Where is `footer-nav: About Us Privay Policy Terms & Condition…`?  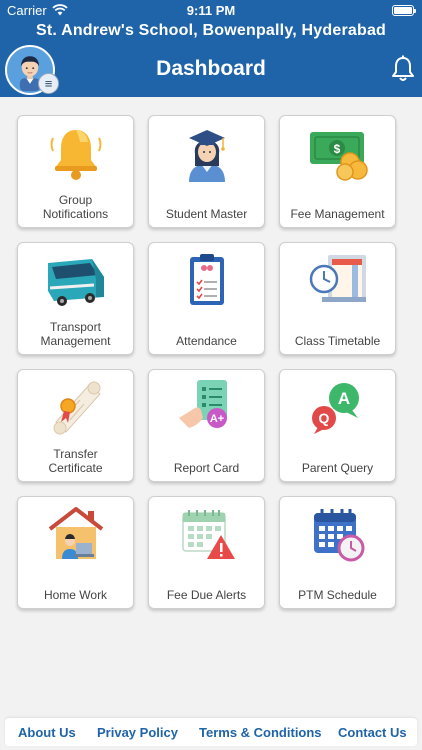 footer-nav: About Us Privay Policy Terms & Condition… is located at coordinates (211, 732).